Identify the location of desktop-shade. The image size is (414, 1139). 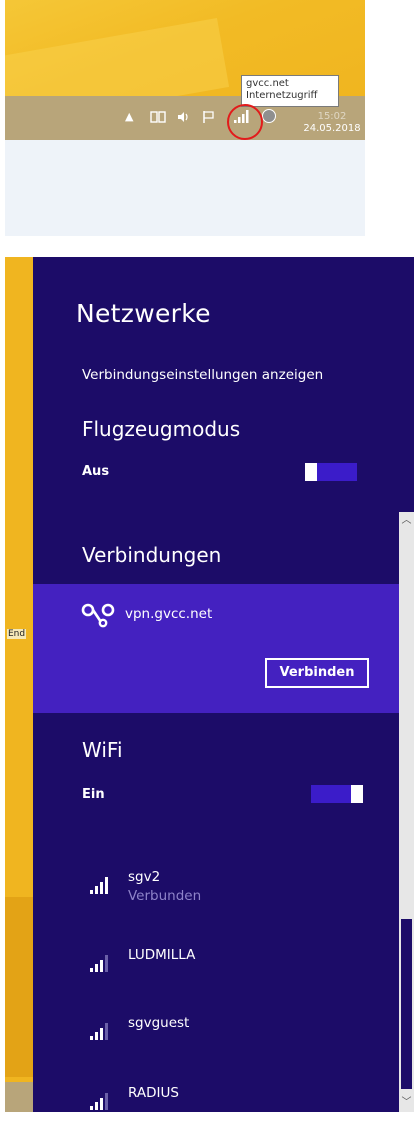
(19, 987).